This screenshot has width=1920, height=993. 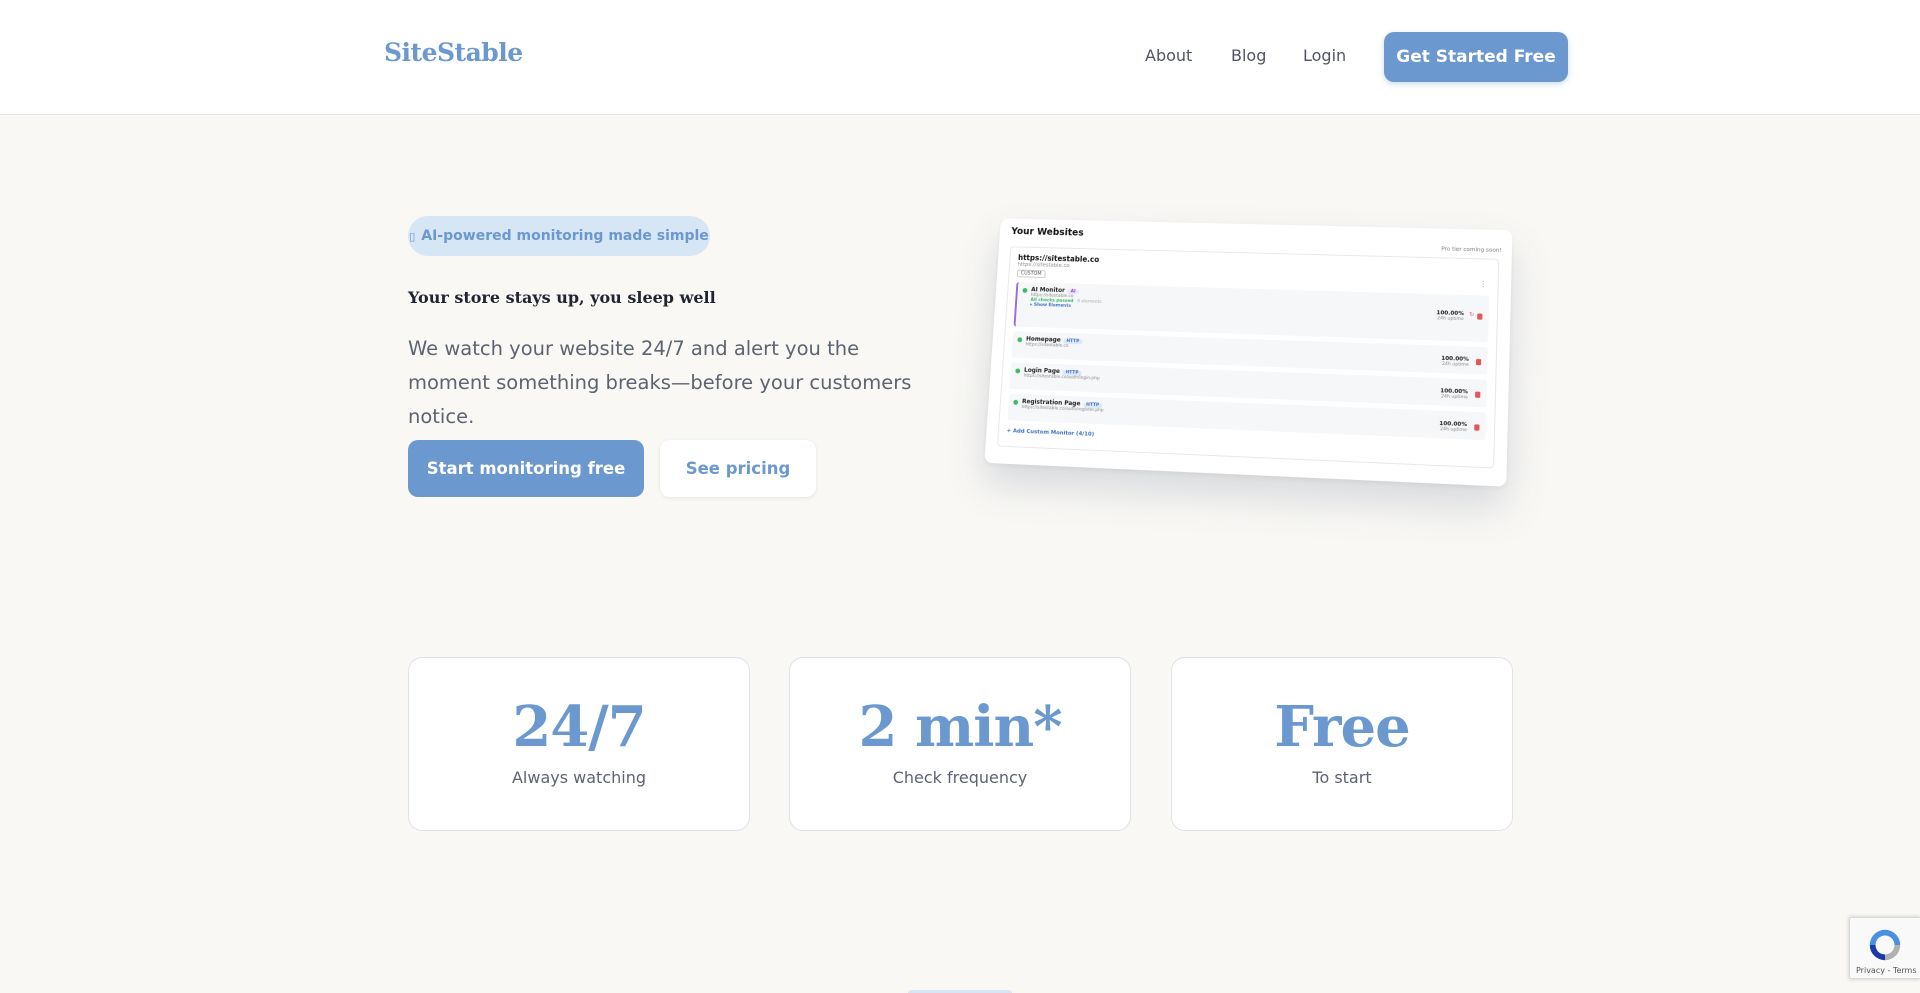 I want to click on recaptcha-links: Privacy - Terms, so click(x=1886, y=970).